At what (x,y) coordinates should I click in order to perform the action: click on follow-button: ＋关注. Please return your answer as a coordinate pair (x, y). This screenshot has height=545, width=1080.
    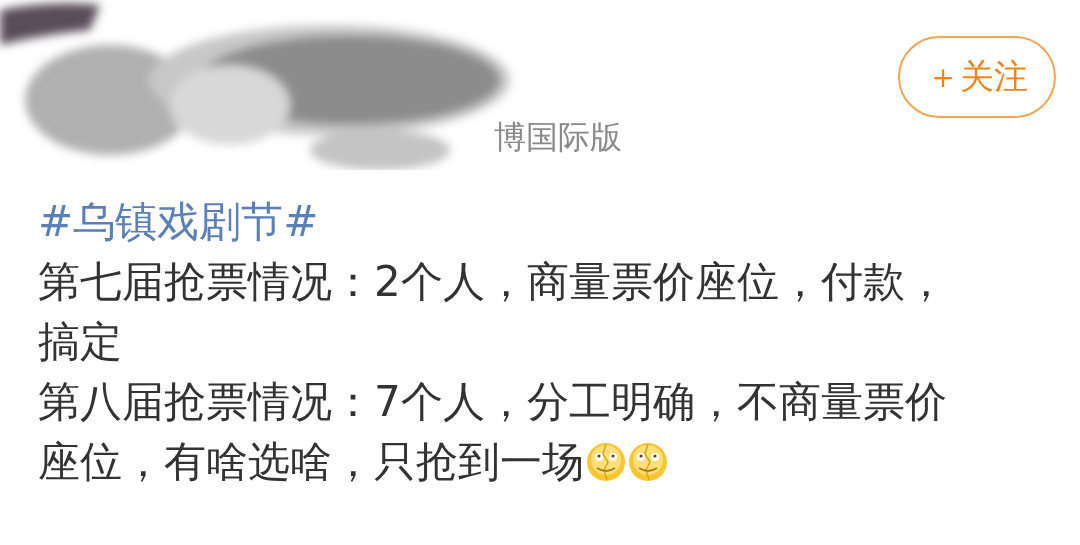
    Looking at the image, I should click on (977, 77).